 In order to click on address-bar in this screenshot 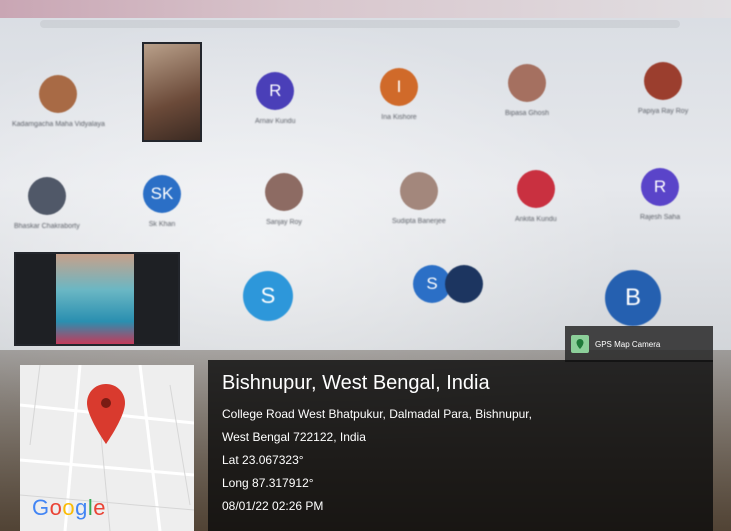, I will do `click(360, 24)`.